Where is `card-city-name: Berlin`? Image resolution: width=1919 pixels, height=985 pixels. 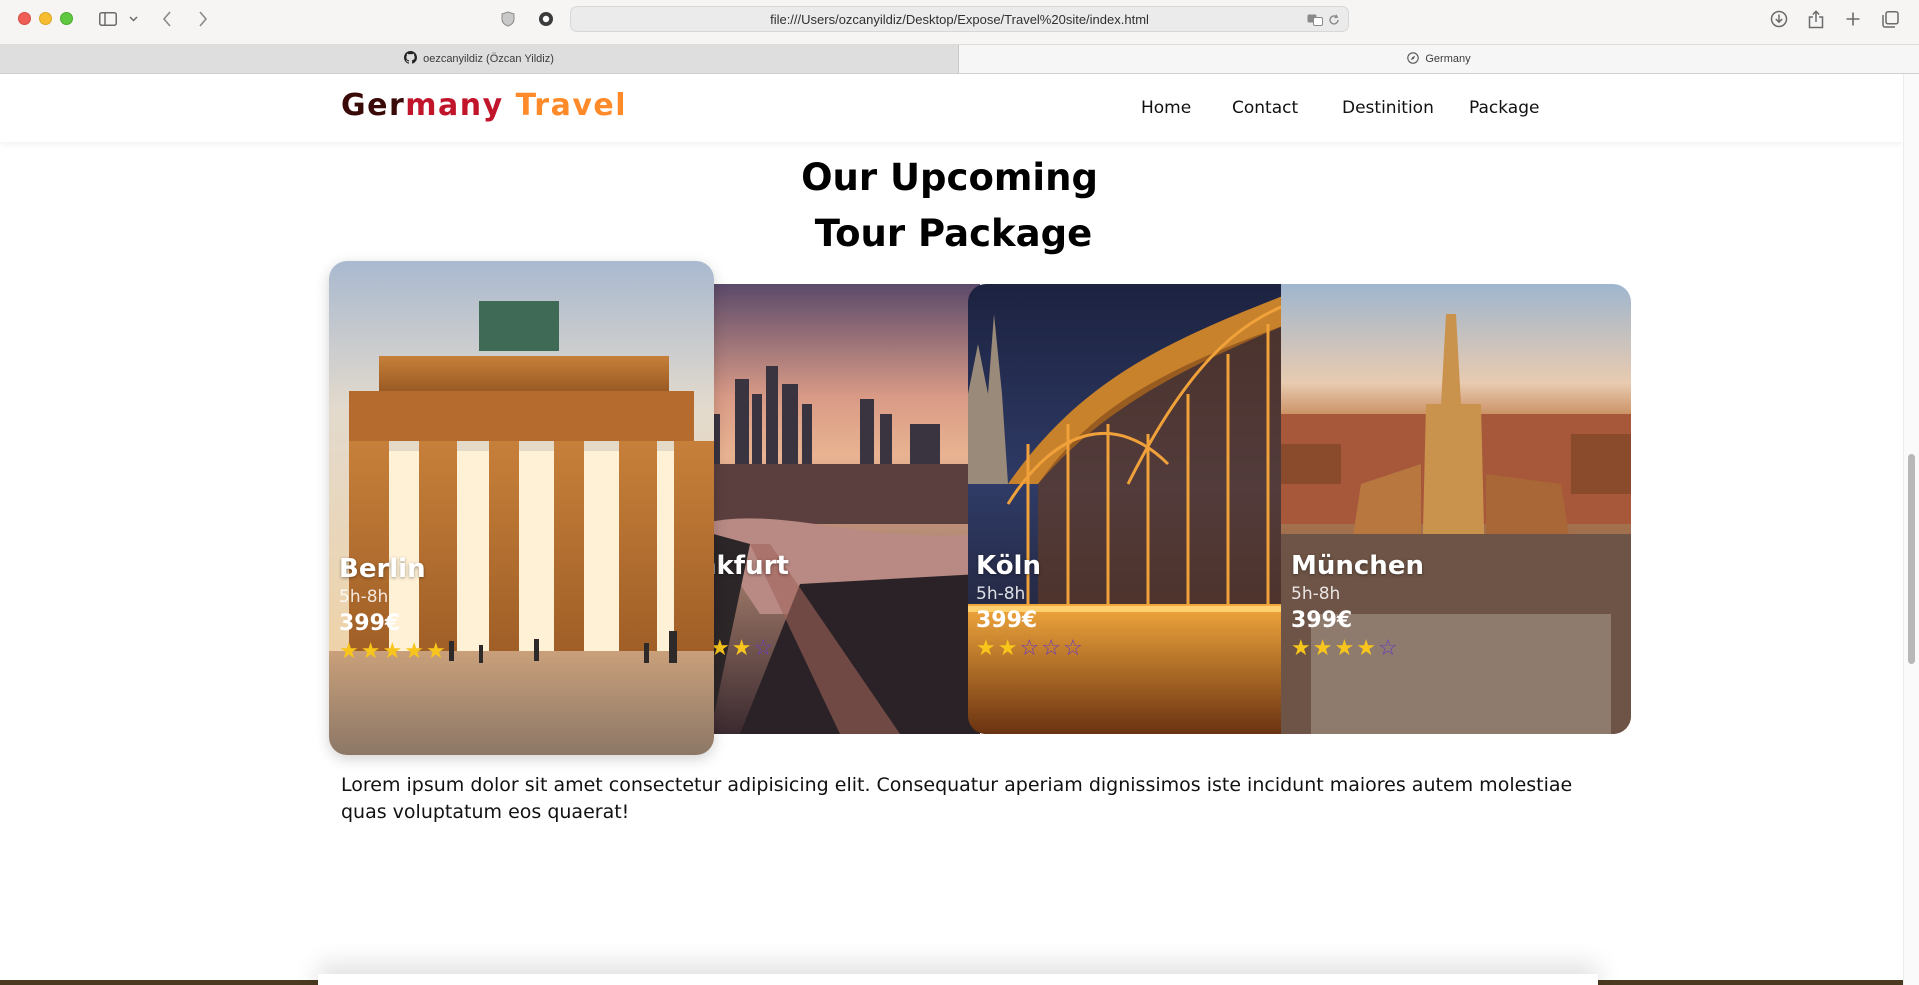 card-city-name: Berlin is located at coordinates (382, 569).